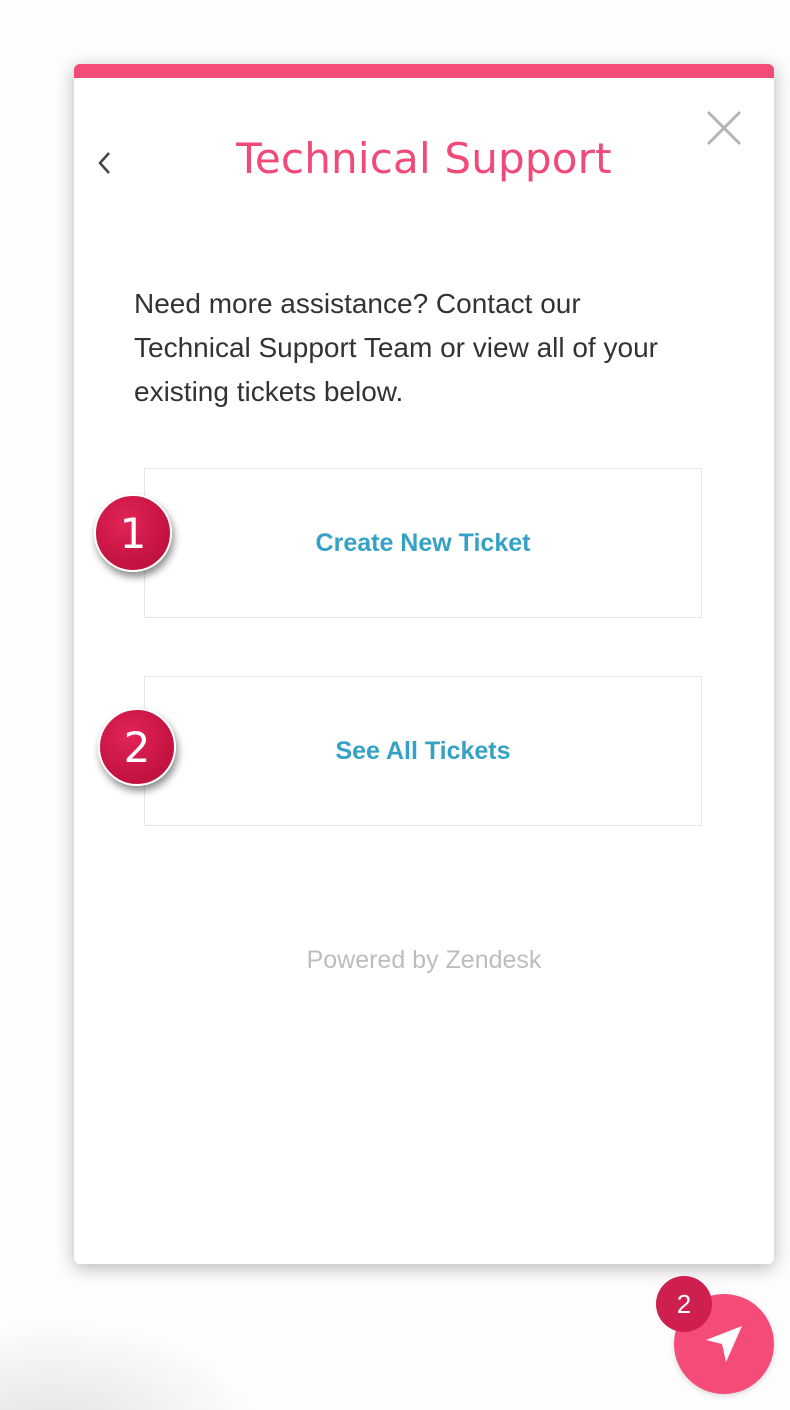 The image size is (790, 1410). What do you see at coordinates (133, 533) in the screenshot?
I see `step-annotation-1: 1` at bounding box center [133, 533].